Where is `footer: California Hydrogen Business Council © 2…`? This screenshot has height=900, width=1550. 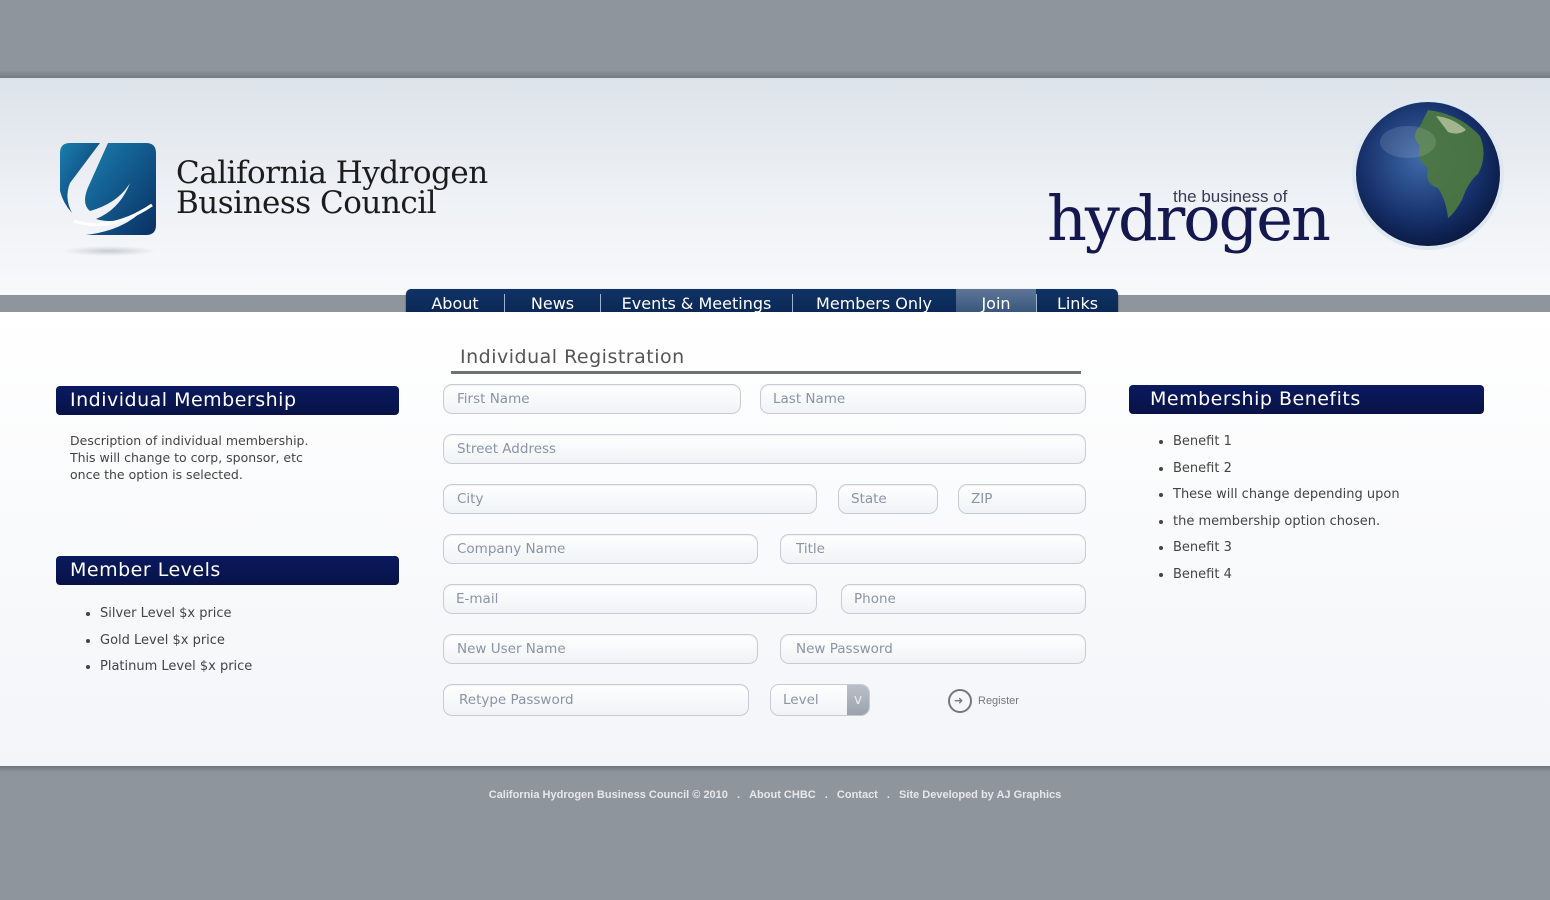
footer: California Hydrogen Business Council © 2… is located at coordinates (775, 795).